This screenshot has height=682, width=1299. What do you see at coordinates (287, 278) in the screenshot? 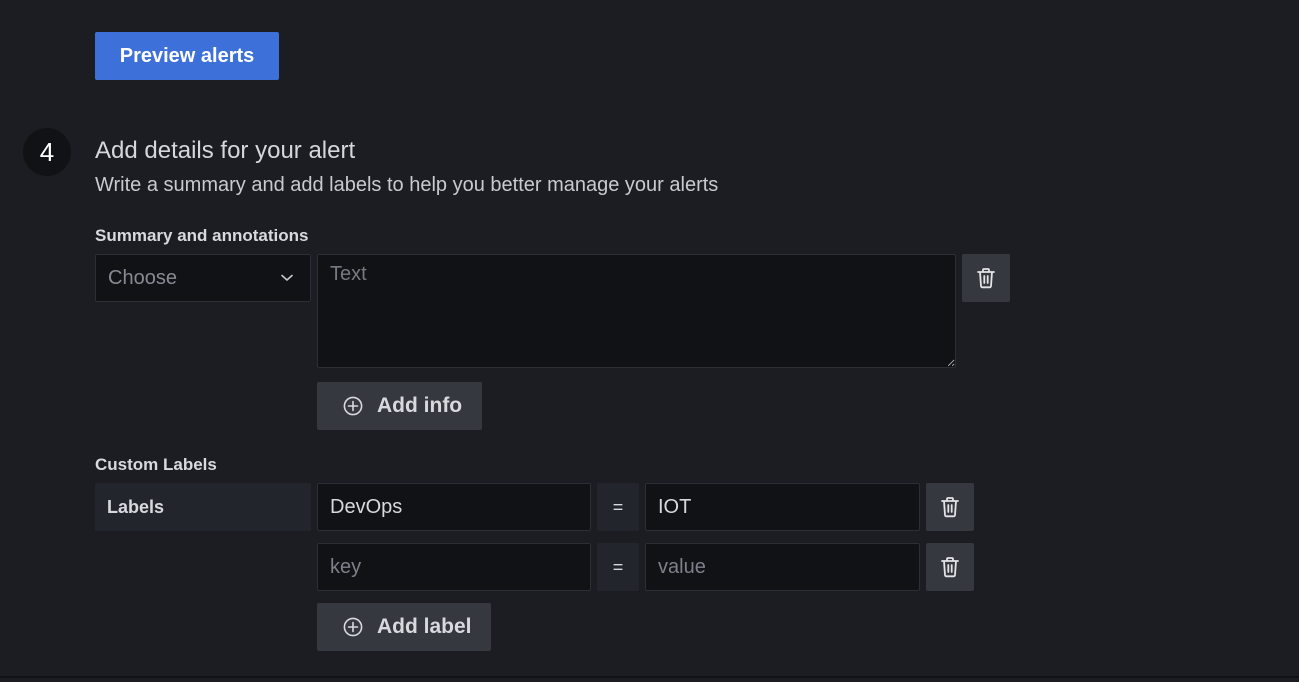
I see `chevron-down-icon` at bounding box center [287, 278].